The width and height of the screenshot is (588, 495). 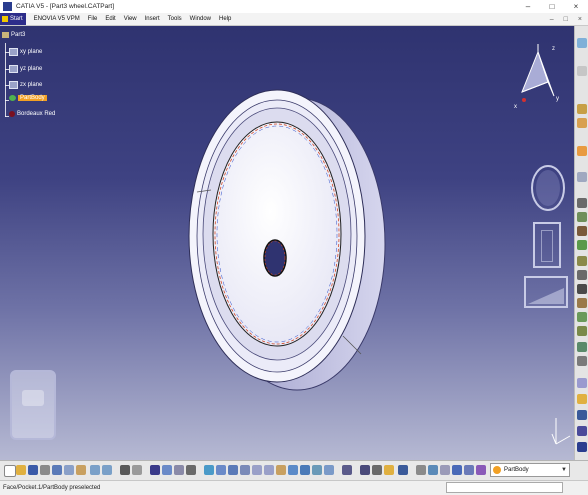 I want to click on catia-logo-icon, so click(x=582, y=447).